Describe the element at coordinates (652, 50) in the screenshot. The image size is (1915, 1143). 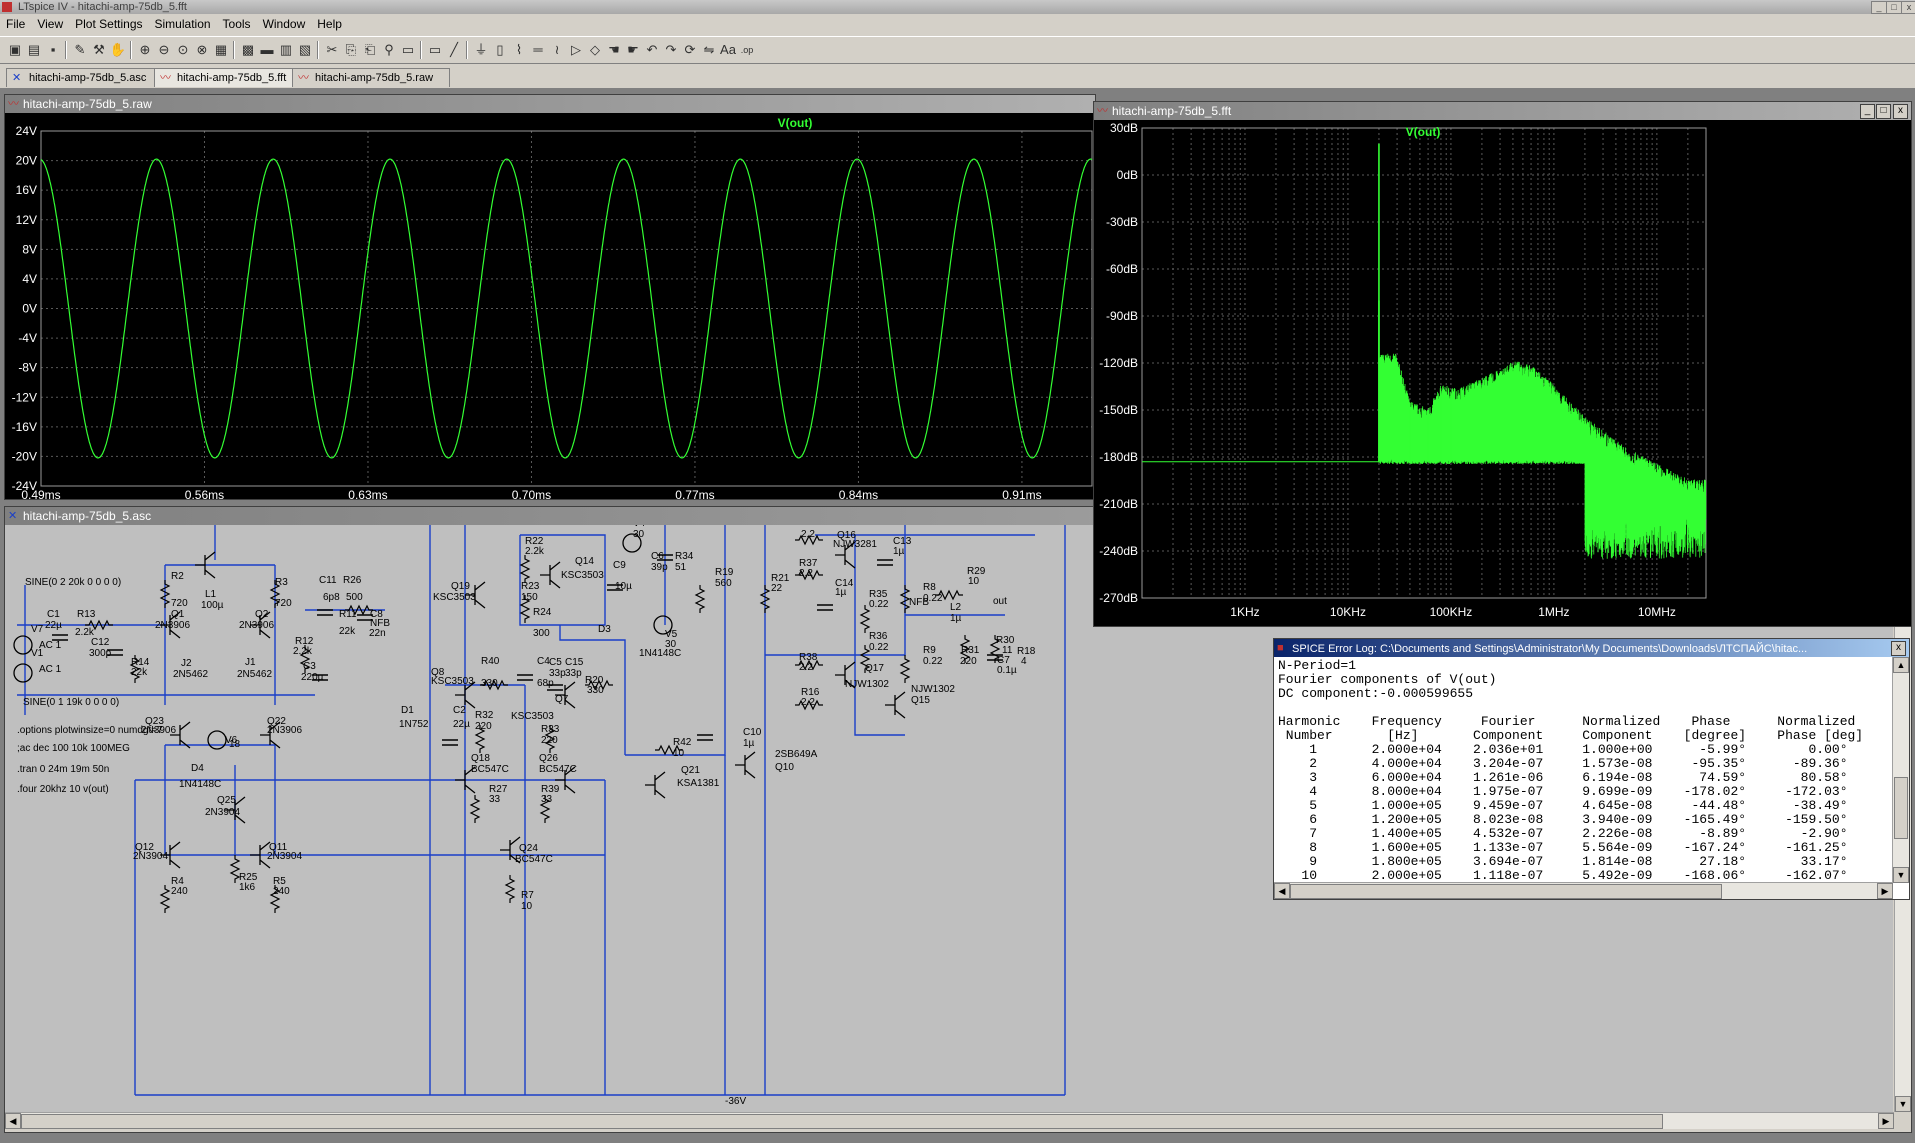
I see `undo-icon: ↶` at that location.